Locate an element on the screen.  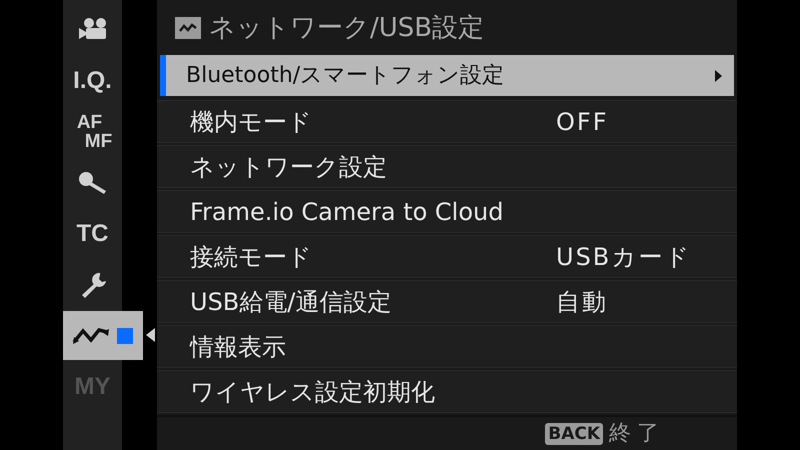
row-label: ネットワーク設定 is located at coordinates (289, 166).